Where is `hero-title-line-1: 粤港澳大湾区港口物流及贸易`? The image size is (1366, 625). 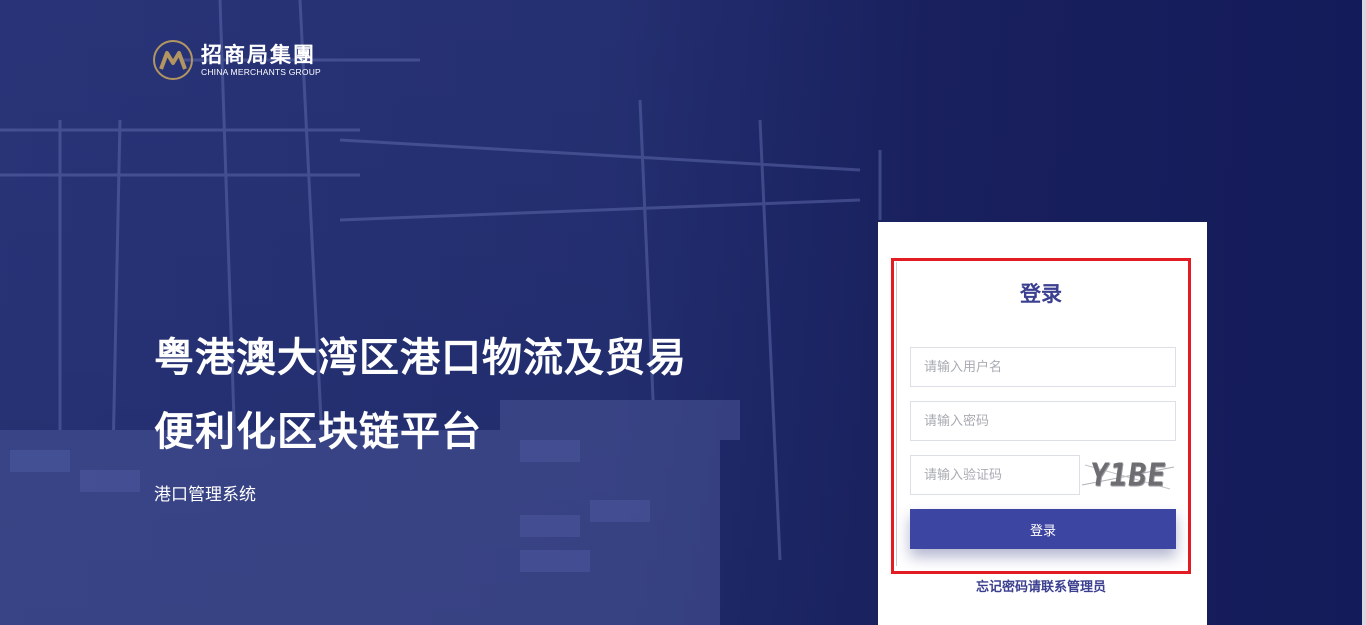
hero-title-line-1: 粤港澳大湾区港口物流及贸易 is located at coordinates (420, 358).